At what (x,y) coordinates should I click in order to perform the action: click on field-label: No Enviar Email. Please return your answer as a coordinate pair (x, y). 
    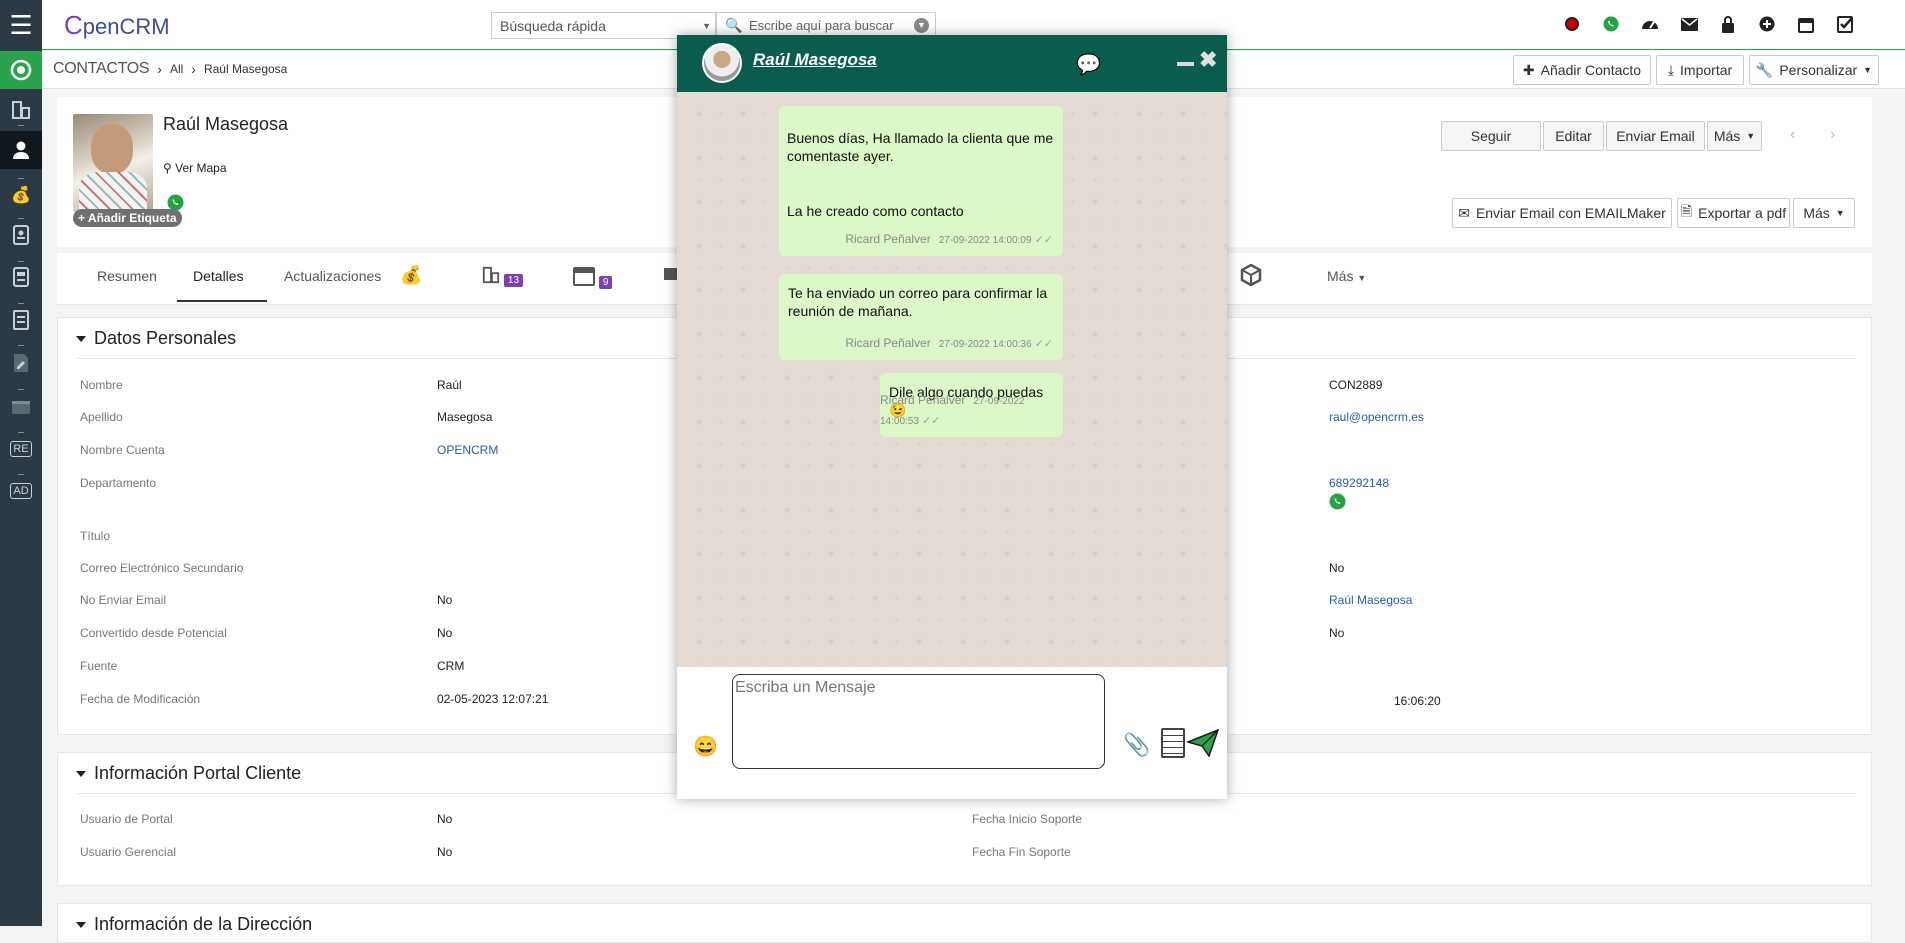
    Looking at the image, I should click on (123, 600).